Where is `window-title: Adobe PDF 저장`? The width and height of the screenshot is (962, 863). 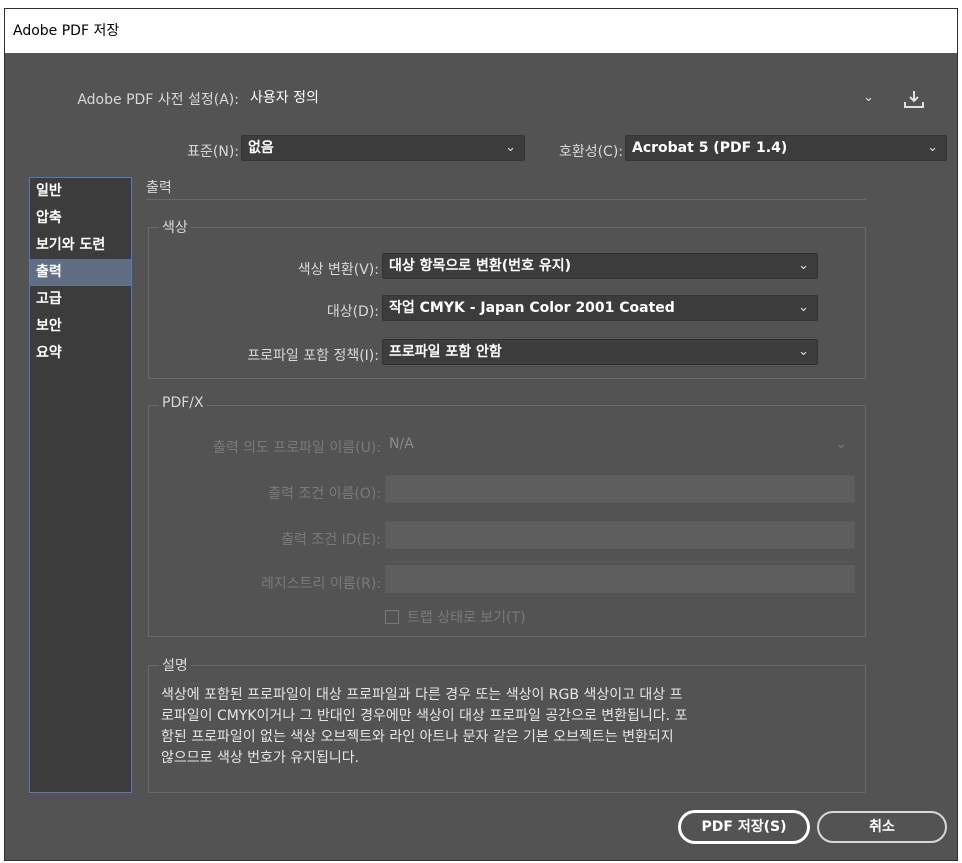
window-title: Adobe PDF 저장 is located at coordinates (66, 31).